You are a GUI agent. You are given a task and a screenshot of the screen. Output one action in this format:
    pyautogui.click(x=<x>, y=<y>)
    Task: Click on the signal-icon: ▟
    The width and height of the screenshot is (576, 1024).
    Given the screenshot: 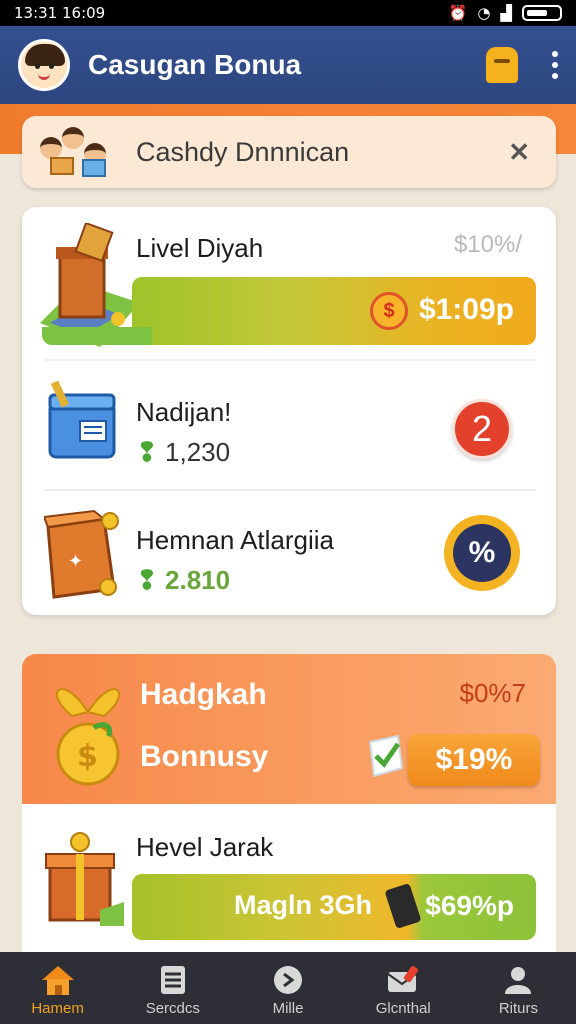 What is the action you would take?
    pyautogui.click(x=506, y=13)
    